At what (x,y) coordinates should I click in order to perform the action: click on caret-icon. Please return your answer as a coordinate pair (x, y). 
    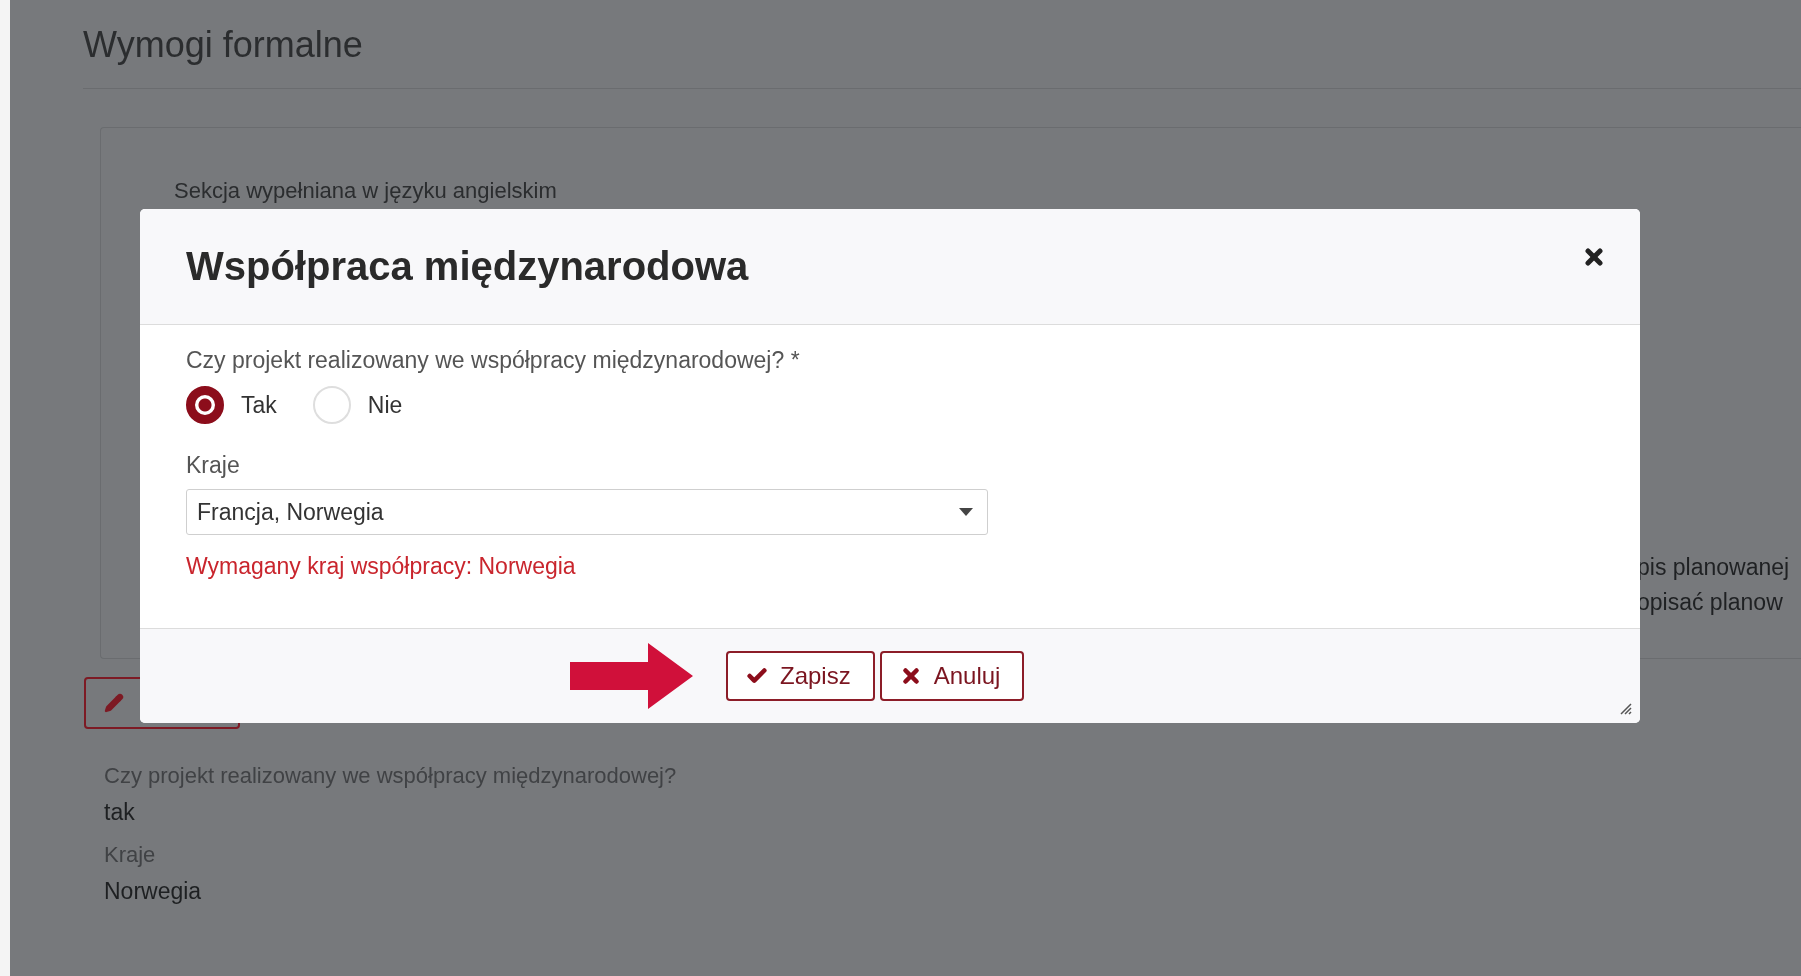
    Looking at the image, I should click on (966, 512).